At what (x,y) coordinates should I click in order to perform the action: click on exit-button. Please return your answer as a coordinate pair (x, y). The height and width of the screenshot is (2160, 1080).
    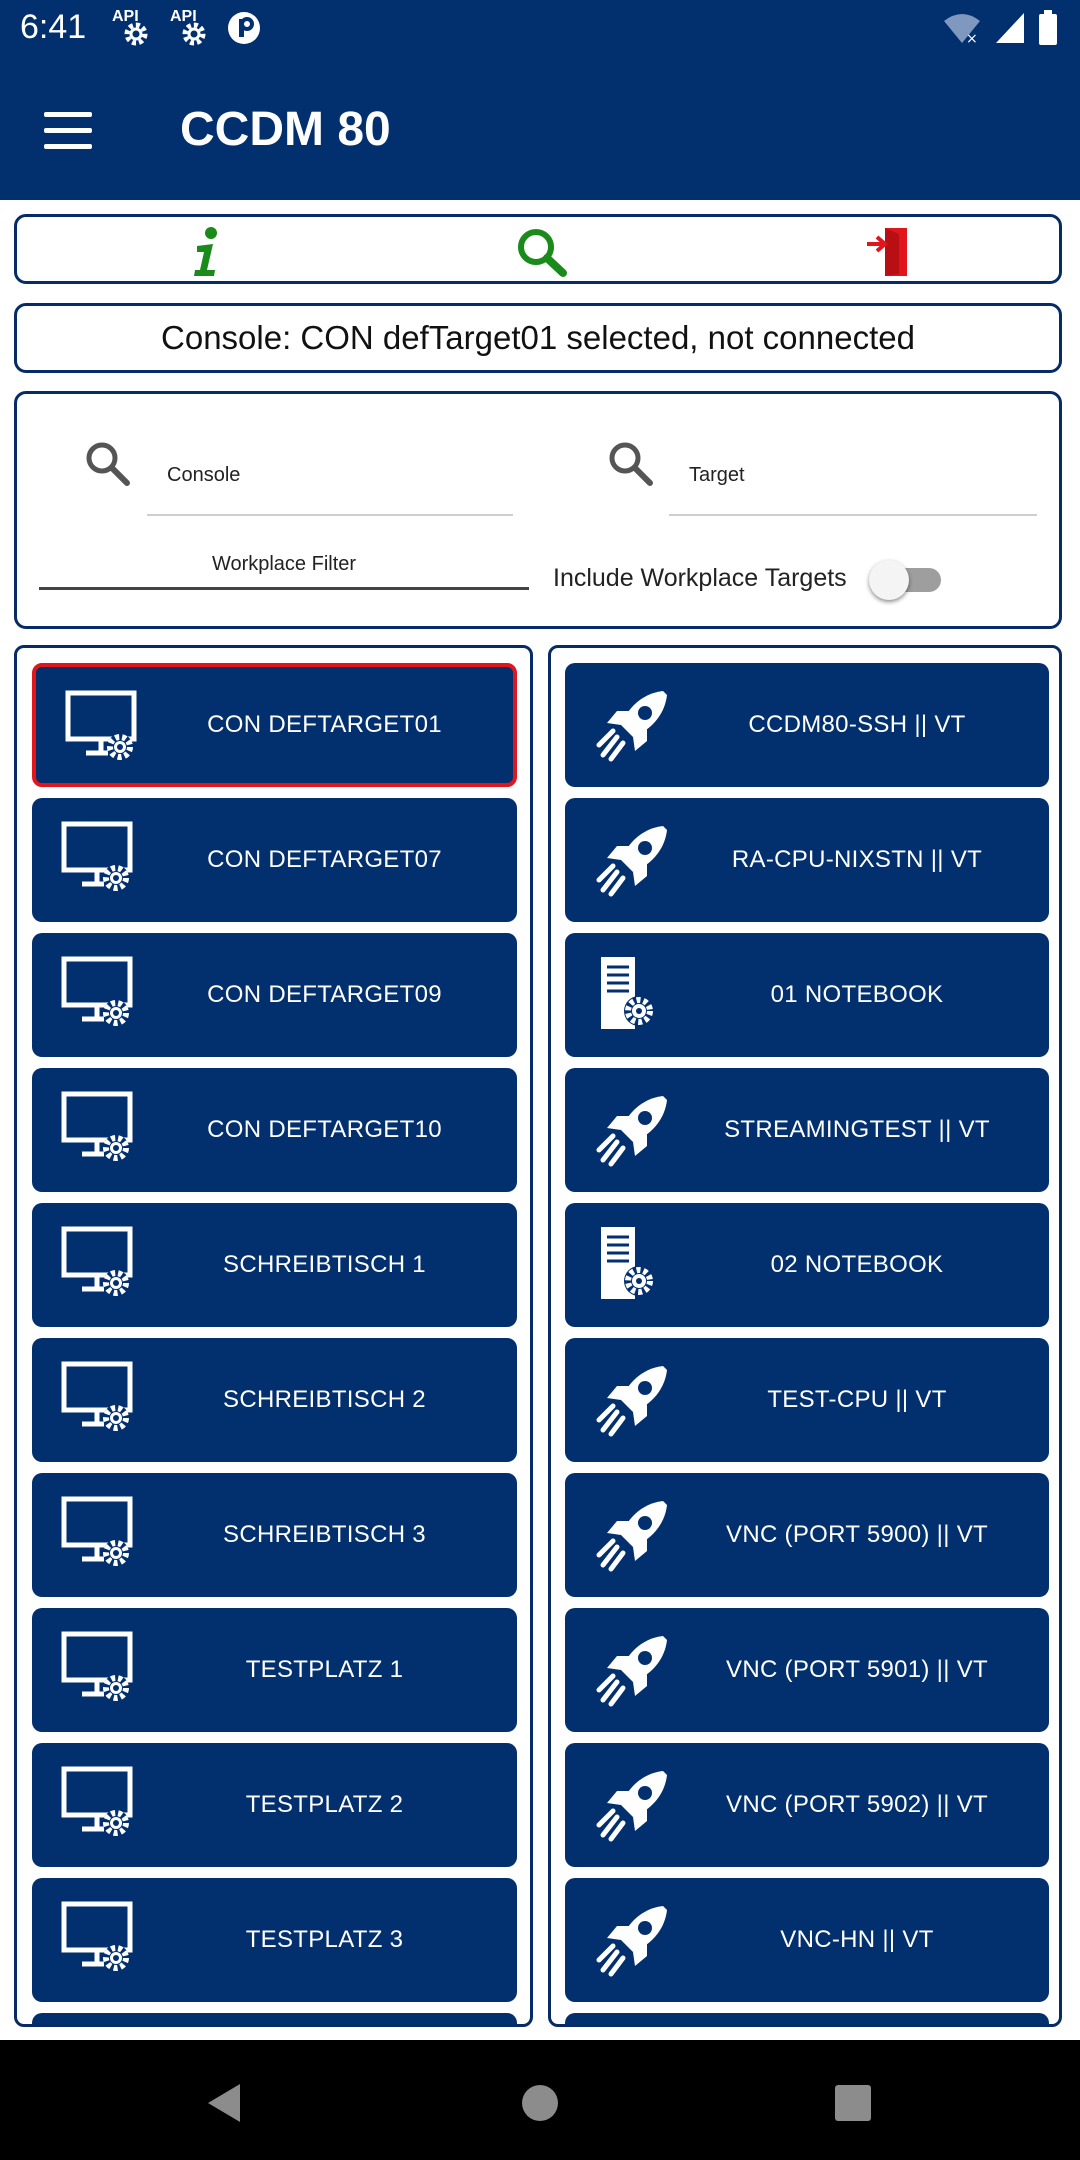
    Looking at the image, I should click on (887, 252).